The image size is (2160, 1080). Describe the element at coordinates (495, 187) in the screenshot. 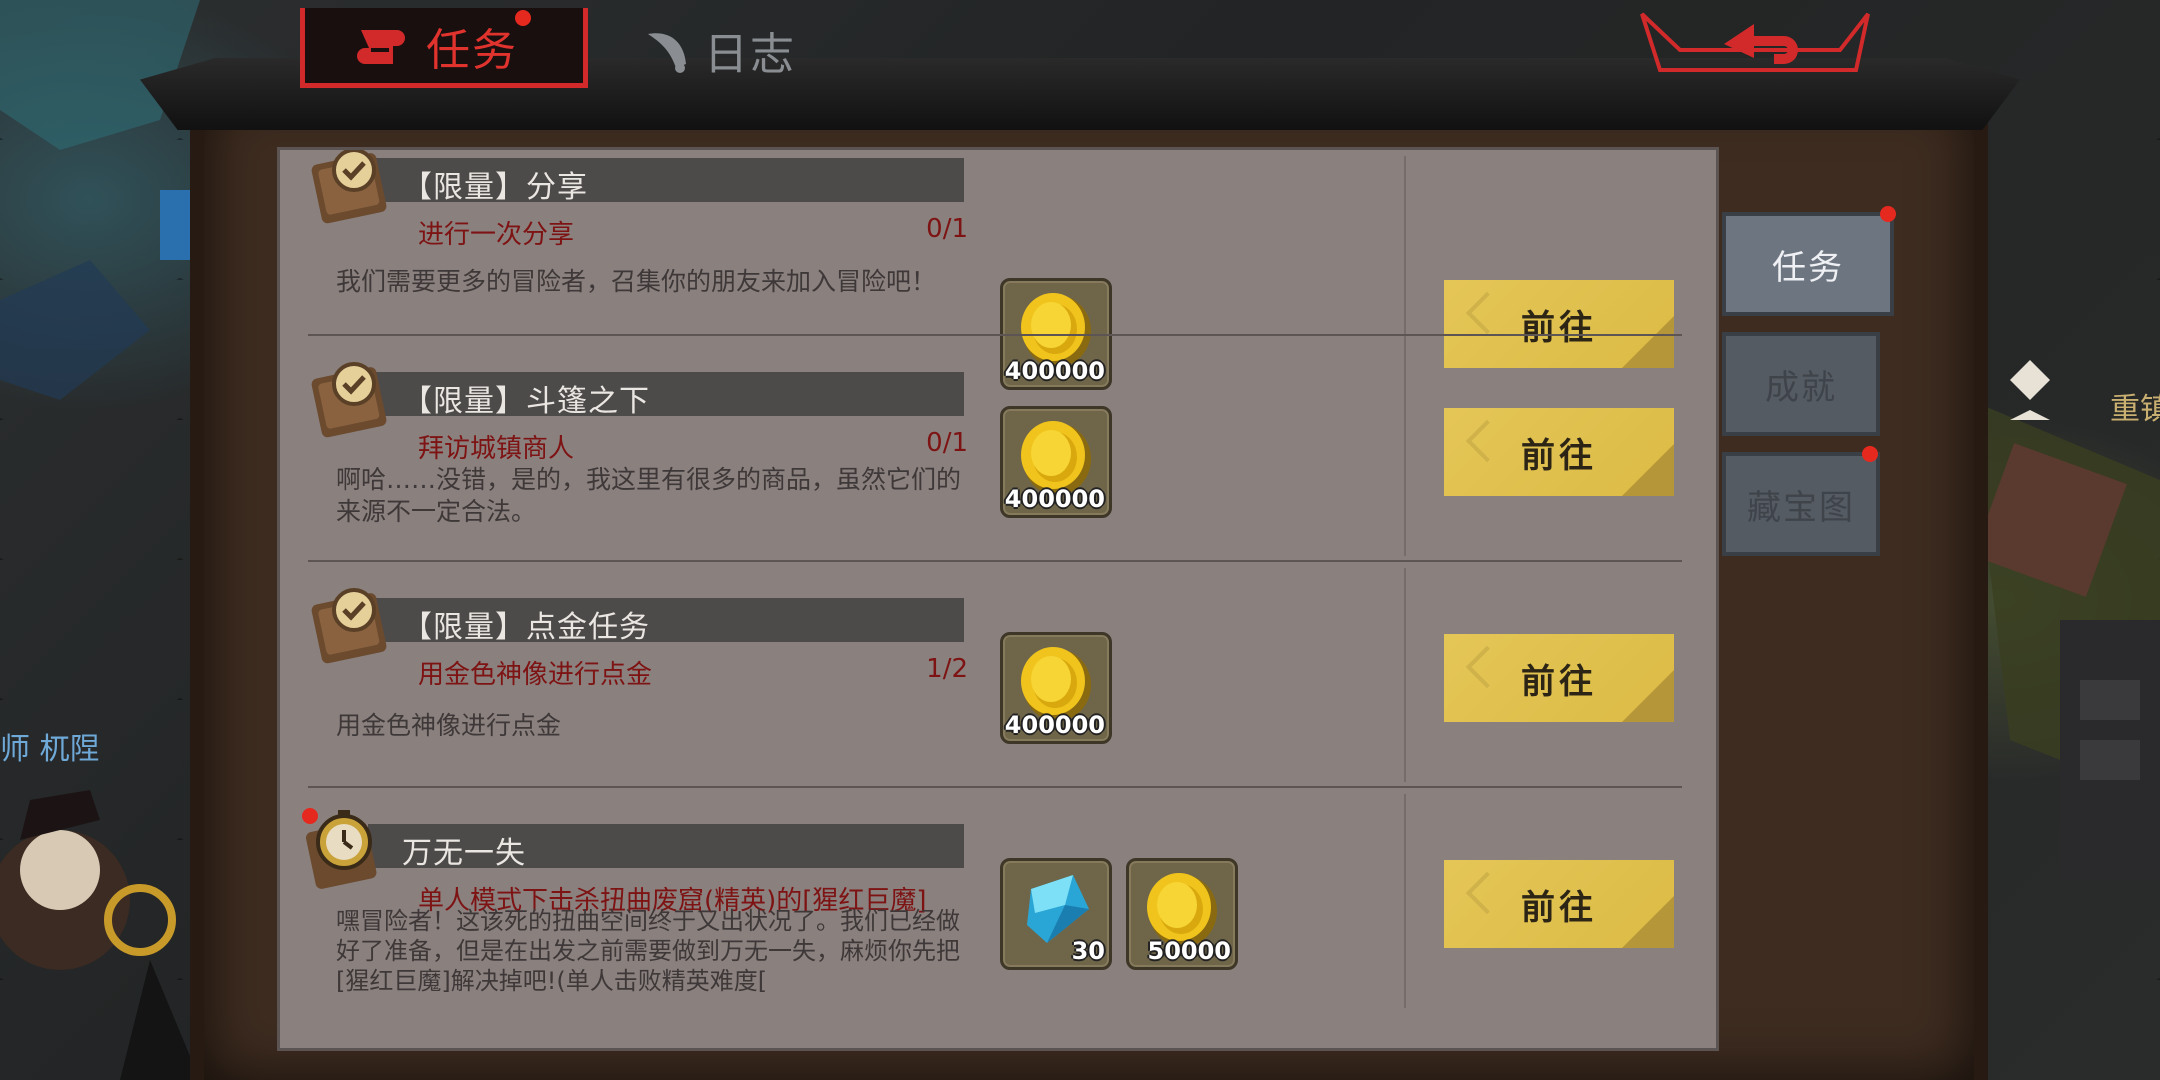

I see `quest-title: 【限量】分享` at that location.